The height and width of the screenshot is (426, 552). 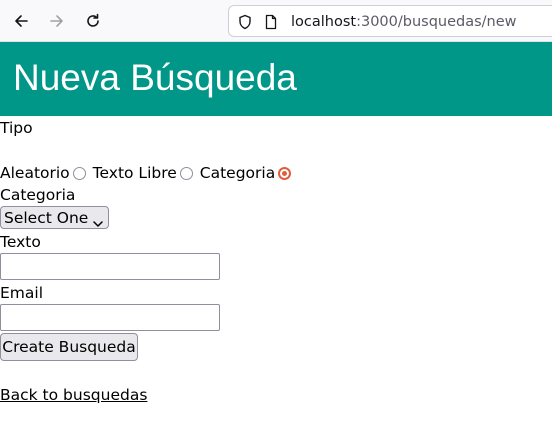 What do you see at coordinates (35, 173) in the screenshot?
I see `radio-label-aleatorio: Aleatorio` at bounding box center [35, 173].